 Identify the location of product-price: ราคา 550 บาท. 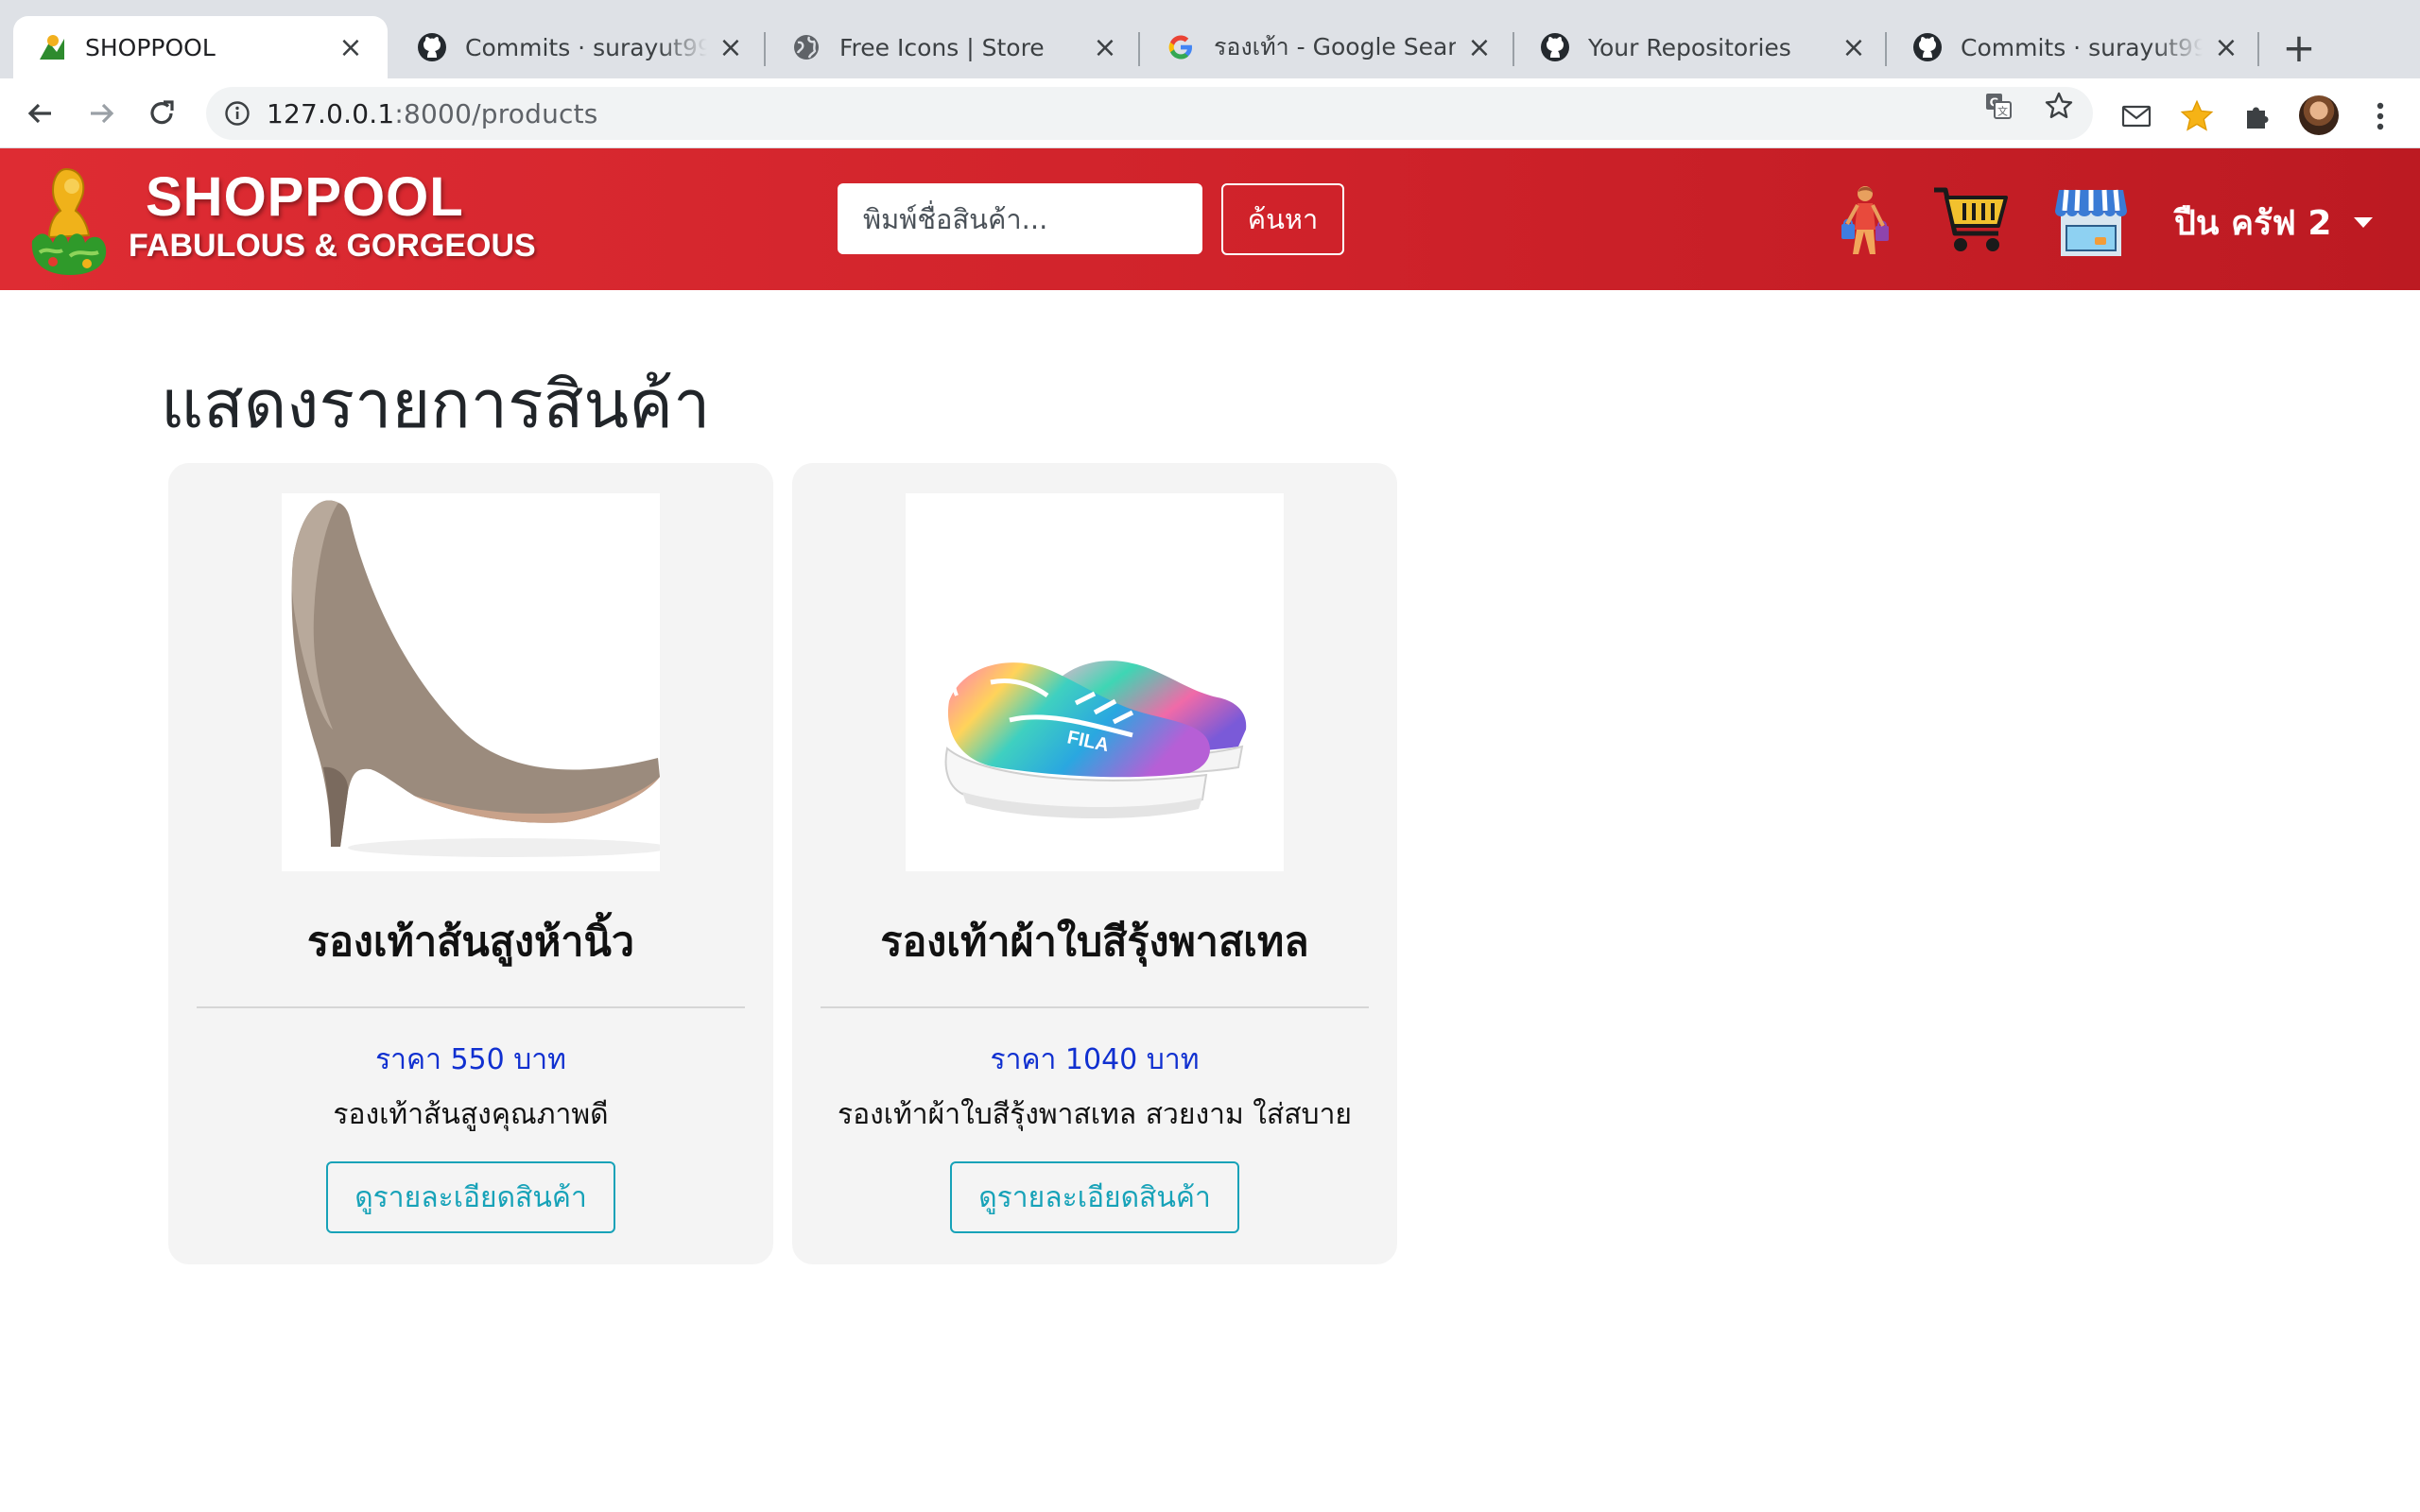
(471, 1059).